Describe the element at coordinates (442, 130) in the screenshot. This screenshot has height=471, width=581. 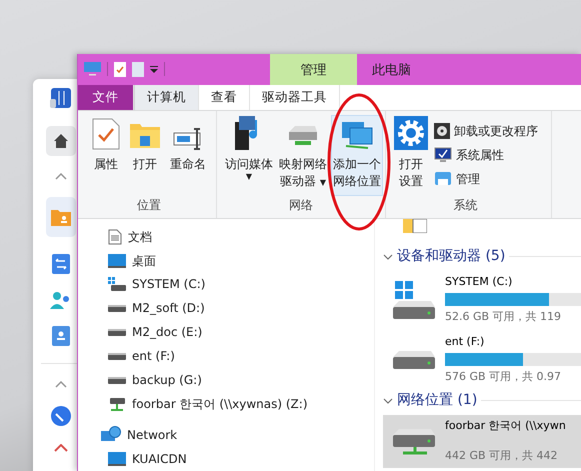
I see `disc-box-icon` at that location.